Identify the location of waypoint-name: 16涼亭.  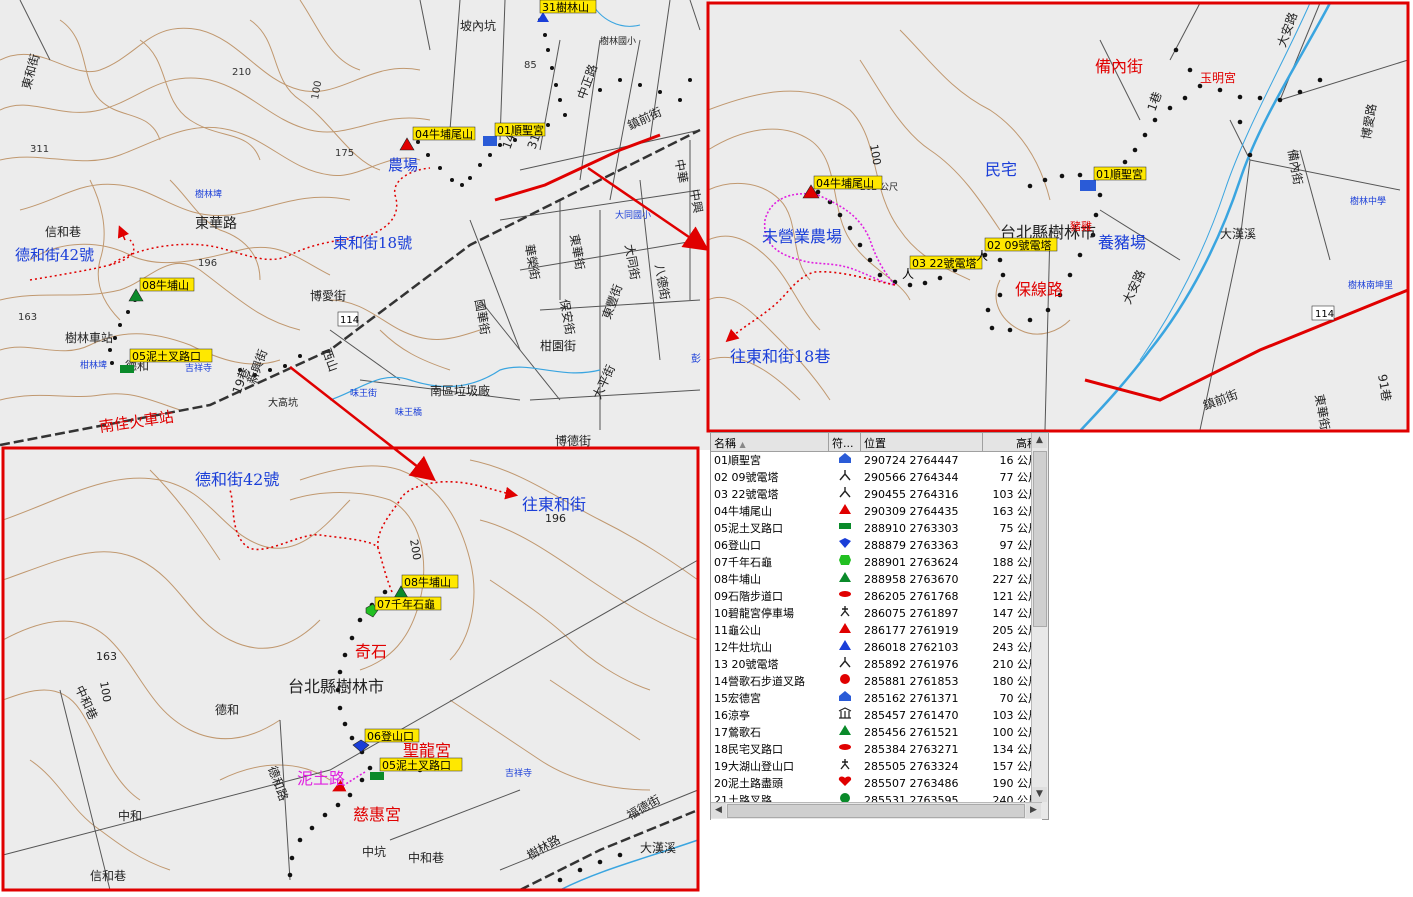
(732, 715).